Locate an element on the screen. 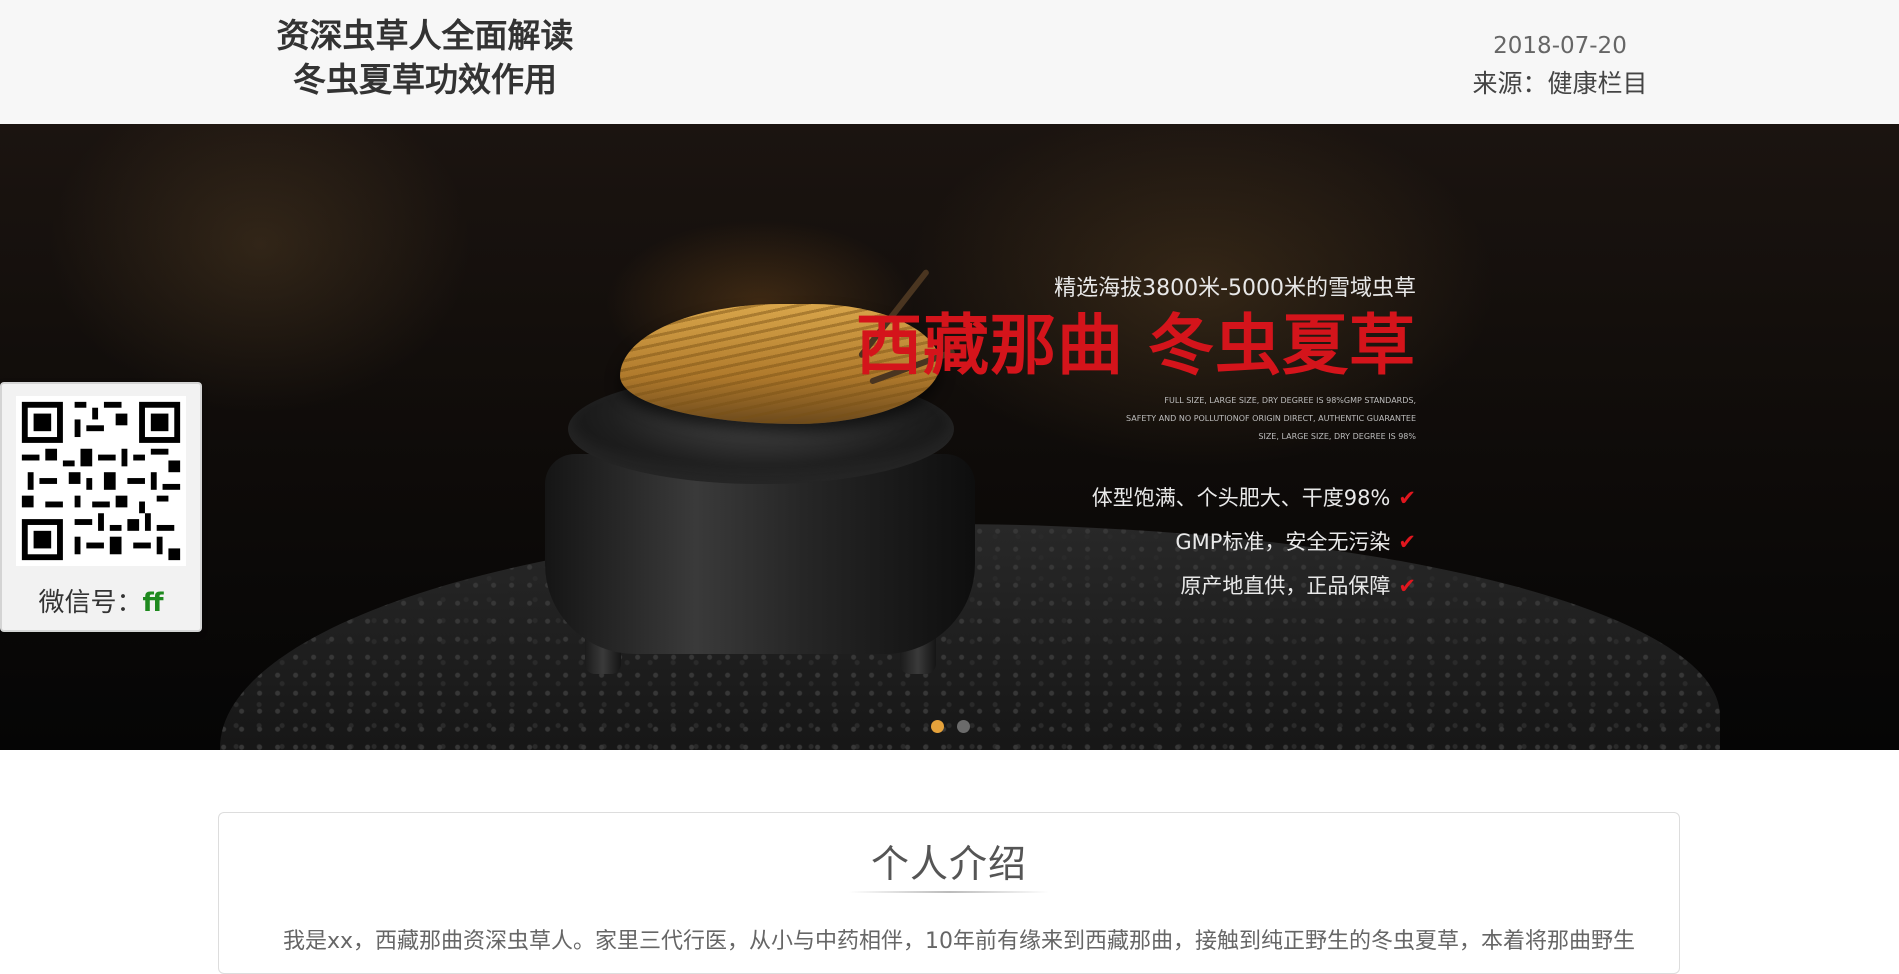 The height and width of the screenshot is (974, 1899). feature-item: 原产地直供，正品保障 ✔ is located at coordinates (1136, 586).